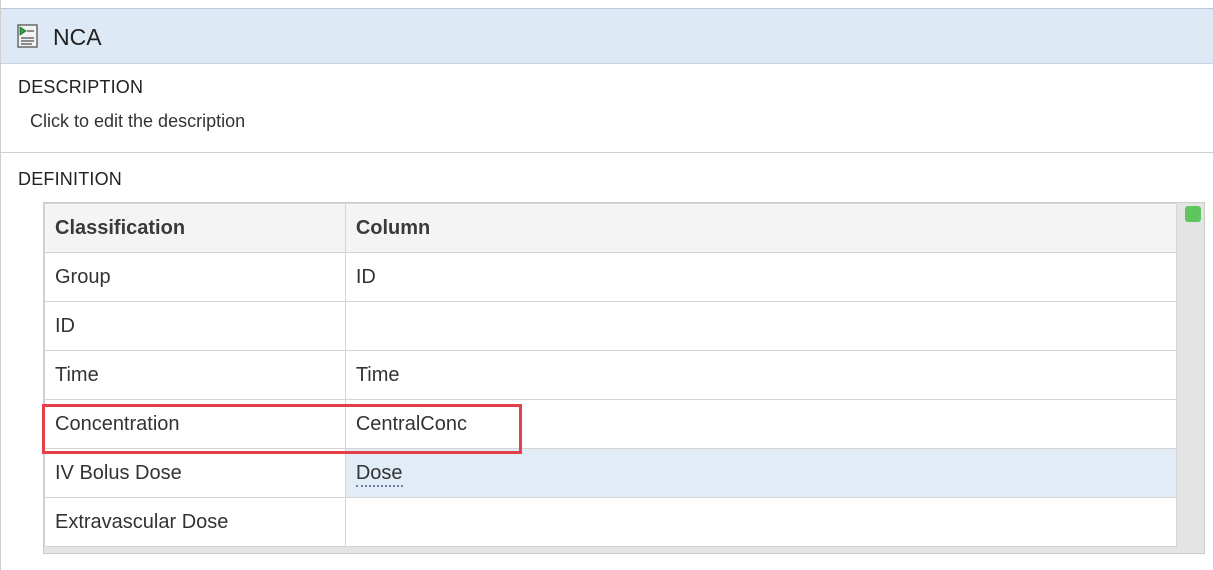 The image size is (1213, 570). I want to click on table-row: Group ID, so click(611, 277).